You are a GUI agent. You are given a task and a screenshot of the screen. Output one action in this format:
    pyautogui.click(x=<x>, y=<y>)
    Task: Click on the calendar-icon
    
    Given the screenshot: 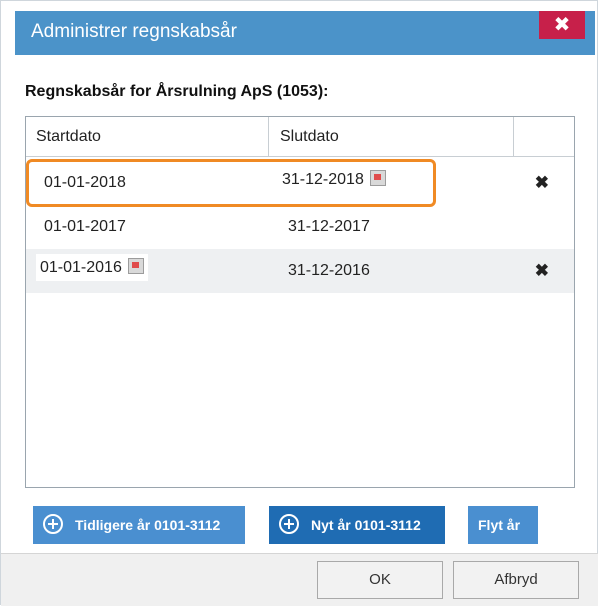 What is the action you would take?
    pyautogui.click(x=135, y=266)
    